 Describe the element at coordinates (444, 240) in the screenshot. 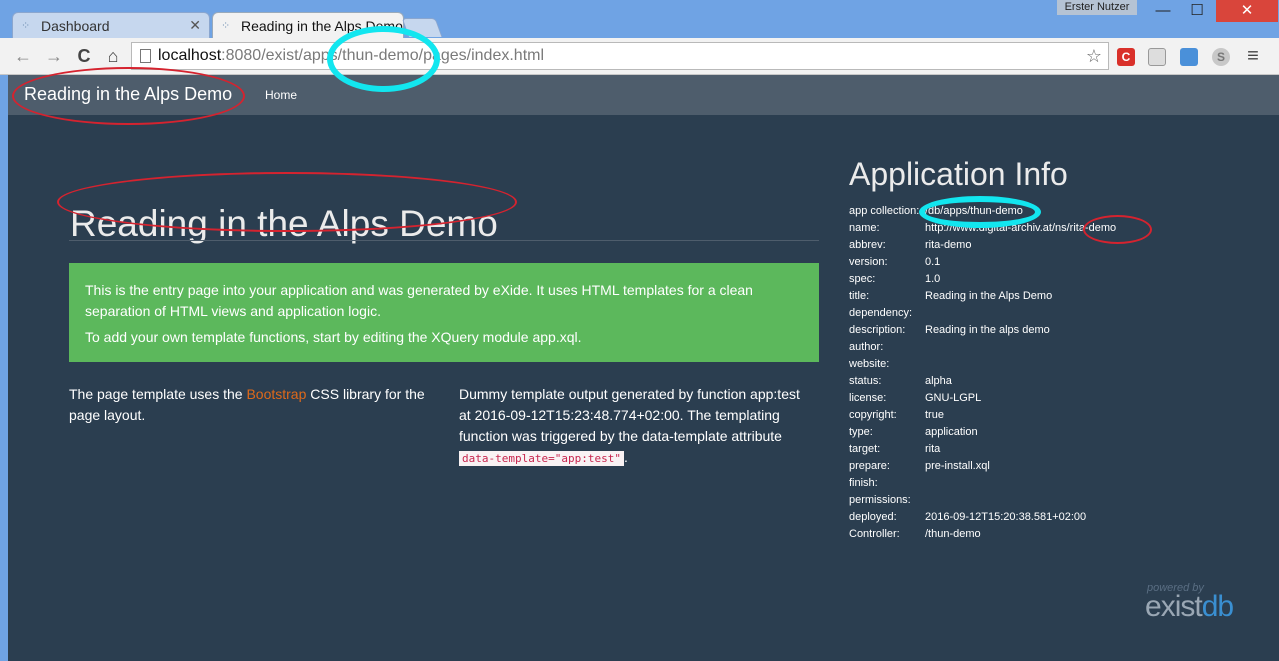

I see `title-divider` at that location.